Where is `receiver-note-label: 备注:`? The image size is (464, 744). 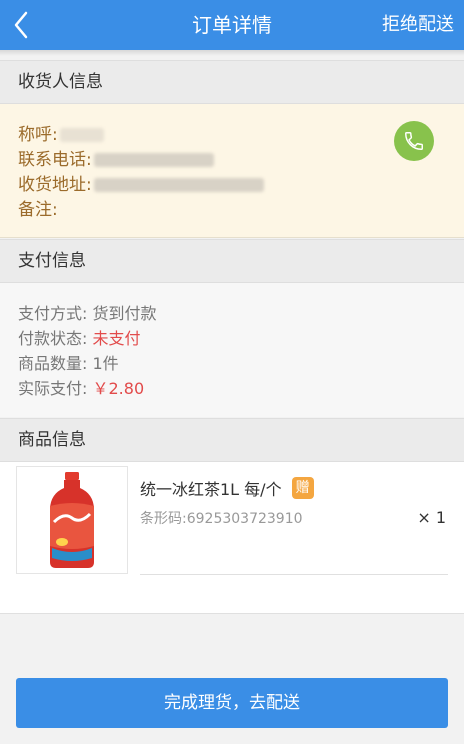 receiver-note-label: 备注: is located at coordinates (38, 210).